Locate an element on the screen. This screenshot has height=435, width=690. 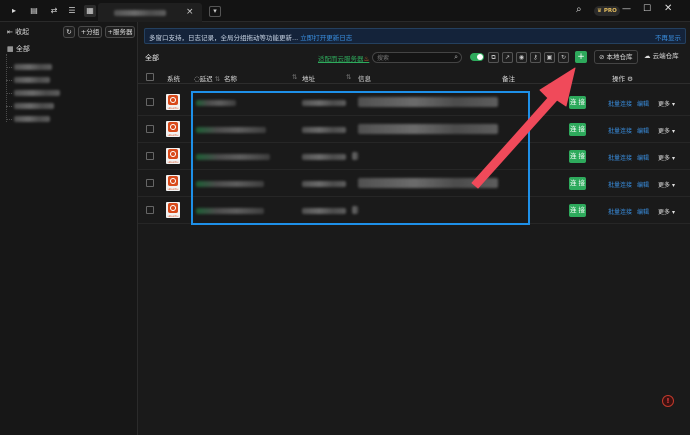
help-icon: ! is located at coordinates (668, 401).